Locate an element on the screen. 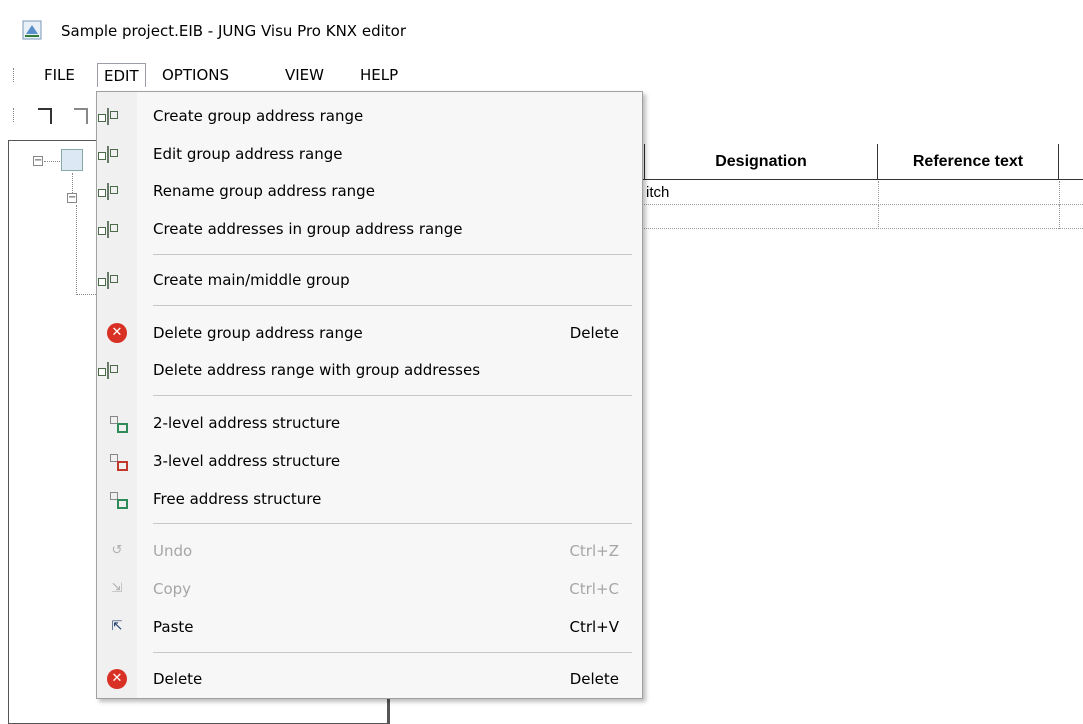 This screenshot has height=724, width=1083. menu-bar: FILE EDIT OPTIONS VIEW HELP is located at coordinates (541, 75).